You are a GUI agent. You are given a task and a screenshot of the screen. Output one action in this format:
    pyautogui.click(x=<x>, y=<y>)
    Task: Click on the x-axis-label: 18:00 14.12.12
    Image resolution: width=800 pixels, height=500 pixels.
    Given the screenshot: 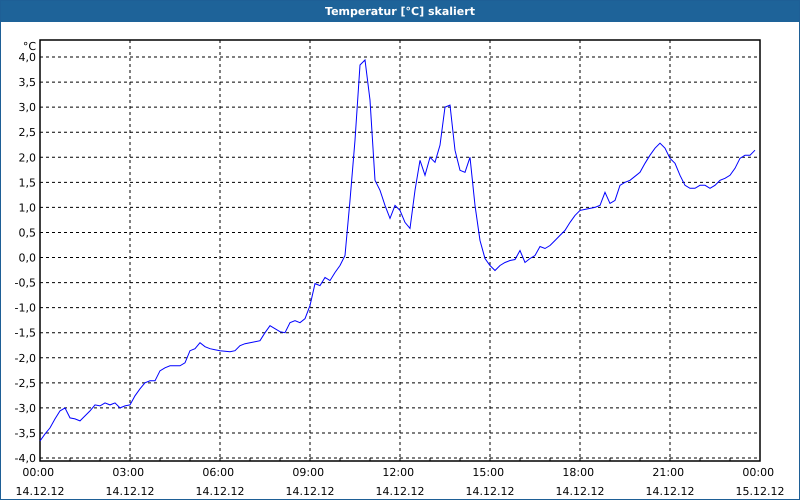 What is the action you would take?
    pyautogui.click(x=580, y=482)
    